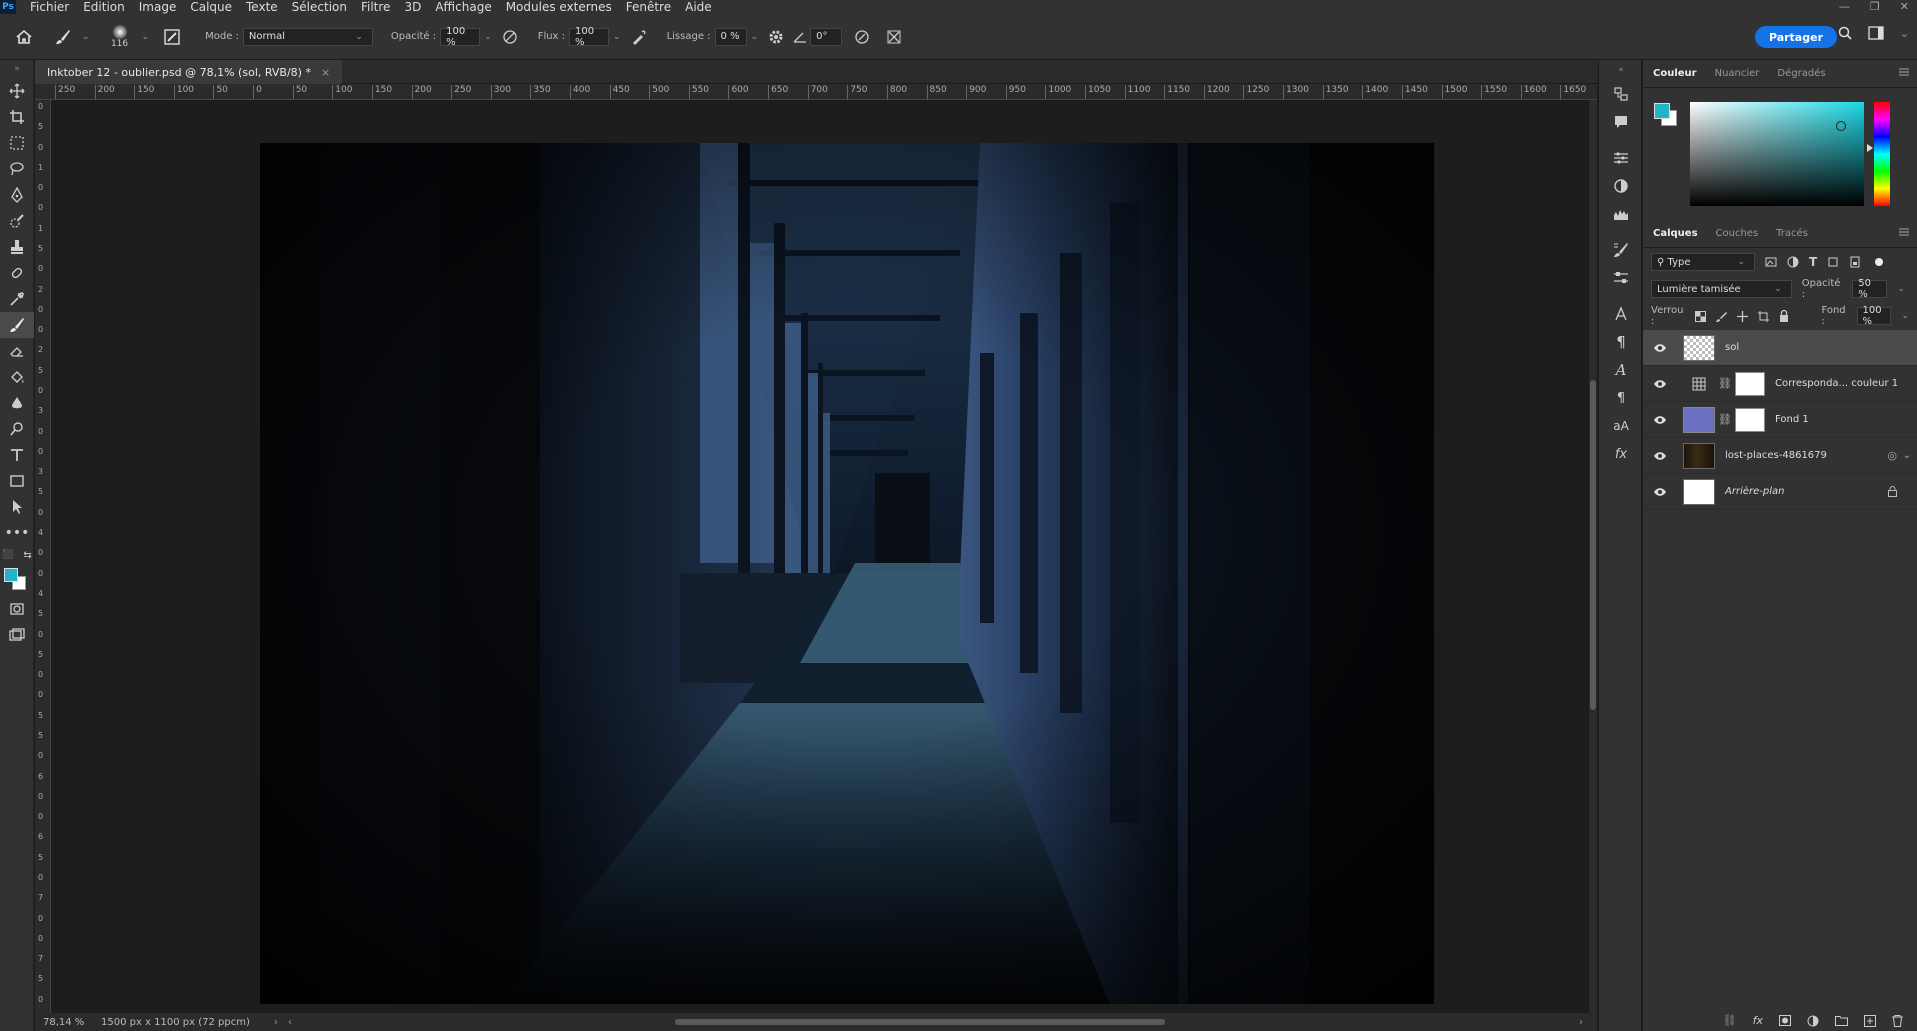 This screenshot has height=1031, width=1917. Describe the element at coordinates (1780, 348) in the screenshot. I see `layer-row-sol: sol` at that location.